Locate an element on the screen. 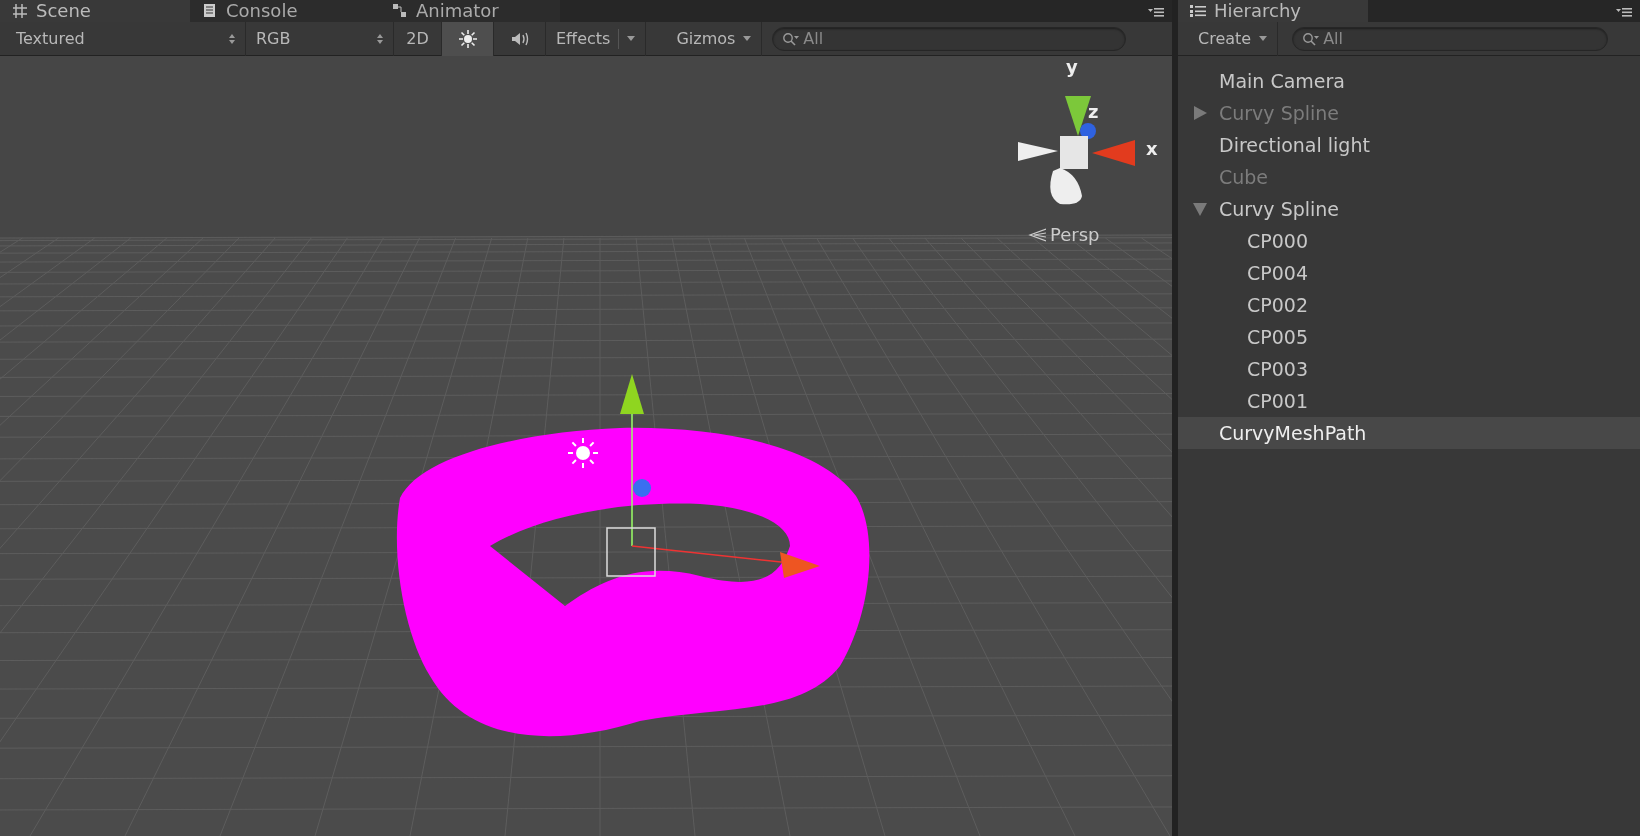 This screenshot has width=1640, height=836. tab: Hierarchy is located at coordinates (1273, 11).